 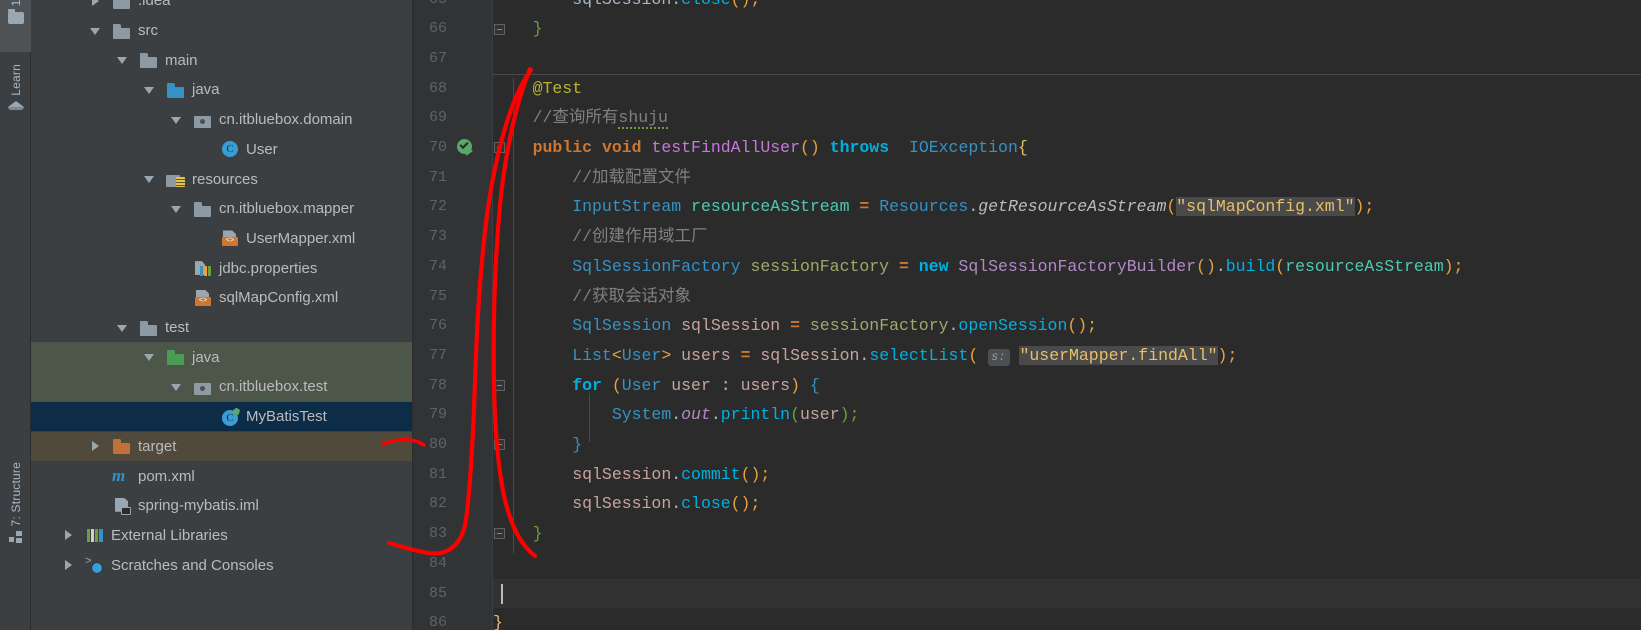 I want to click on tool-button-project-label: 1:, so click(x=15, y=3).